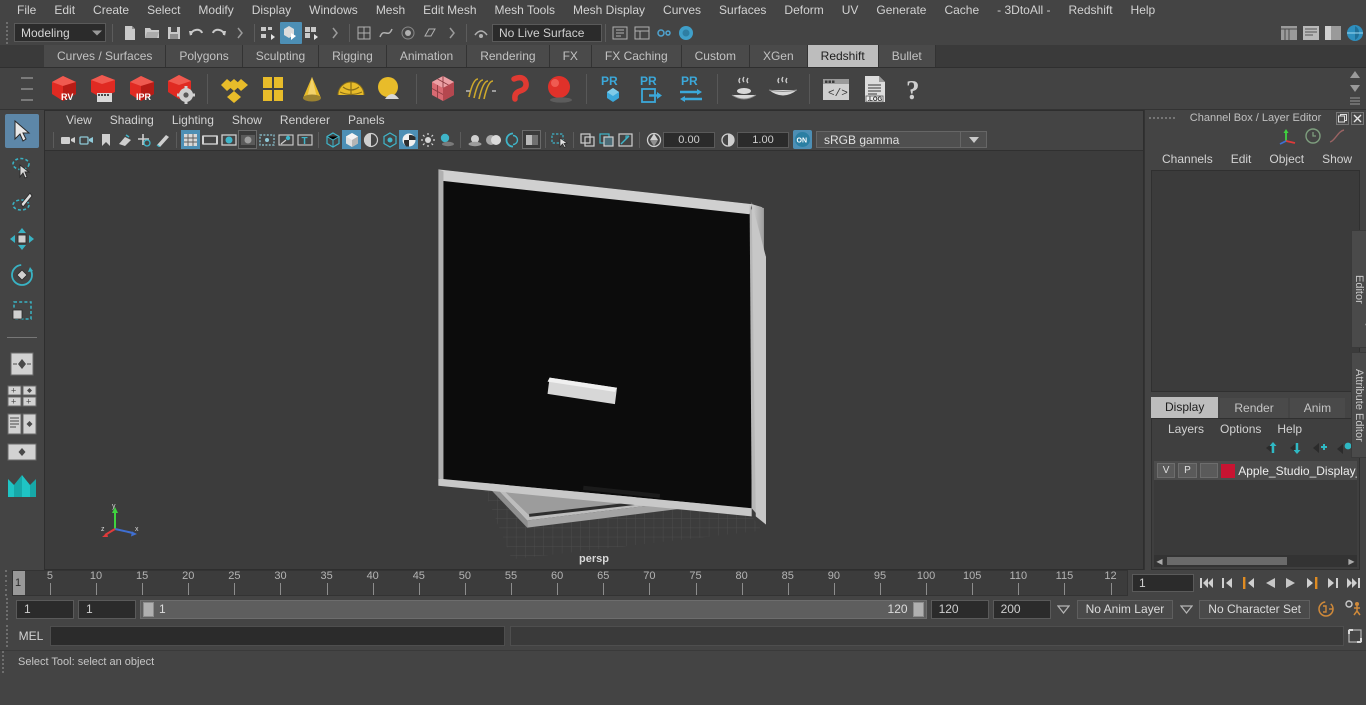 This screenshot has height=705, width=1366. What do you see at coordinates (613, 89) in the screenshot?
I see `shelf-icon-redshift-pr-object: PR` at bounding box center [613, 89].